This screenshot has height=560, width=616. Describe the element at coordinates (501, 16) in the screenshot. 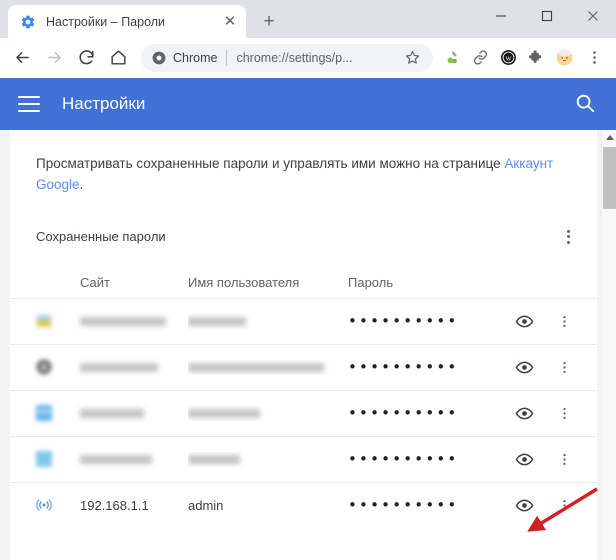

I see `minimize-button` at that location.